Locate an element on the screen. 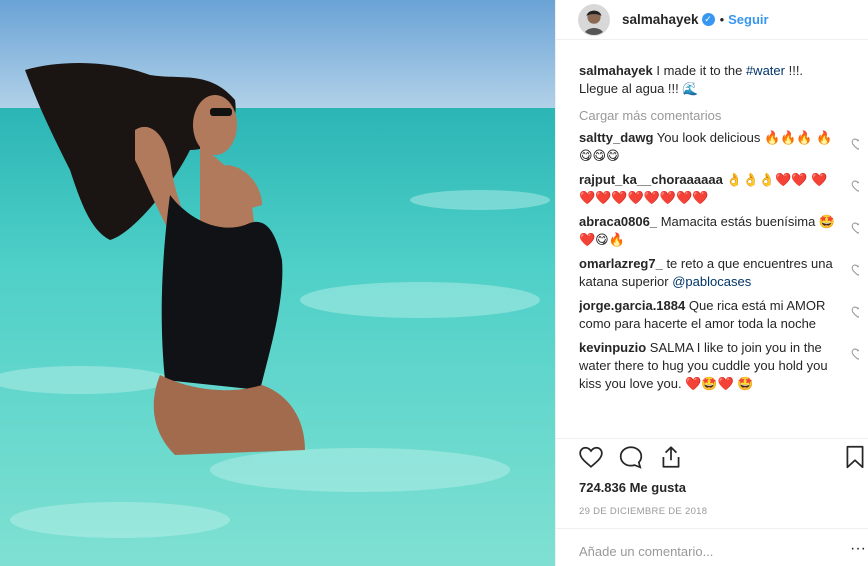 This screenshot has width=868, height=566. comment-username: jorge.garcia.1884 is located at coordinates (632, 305).